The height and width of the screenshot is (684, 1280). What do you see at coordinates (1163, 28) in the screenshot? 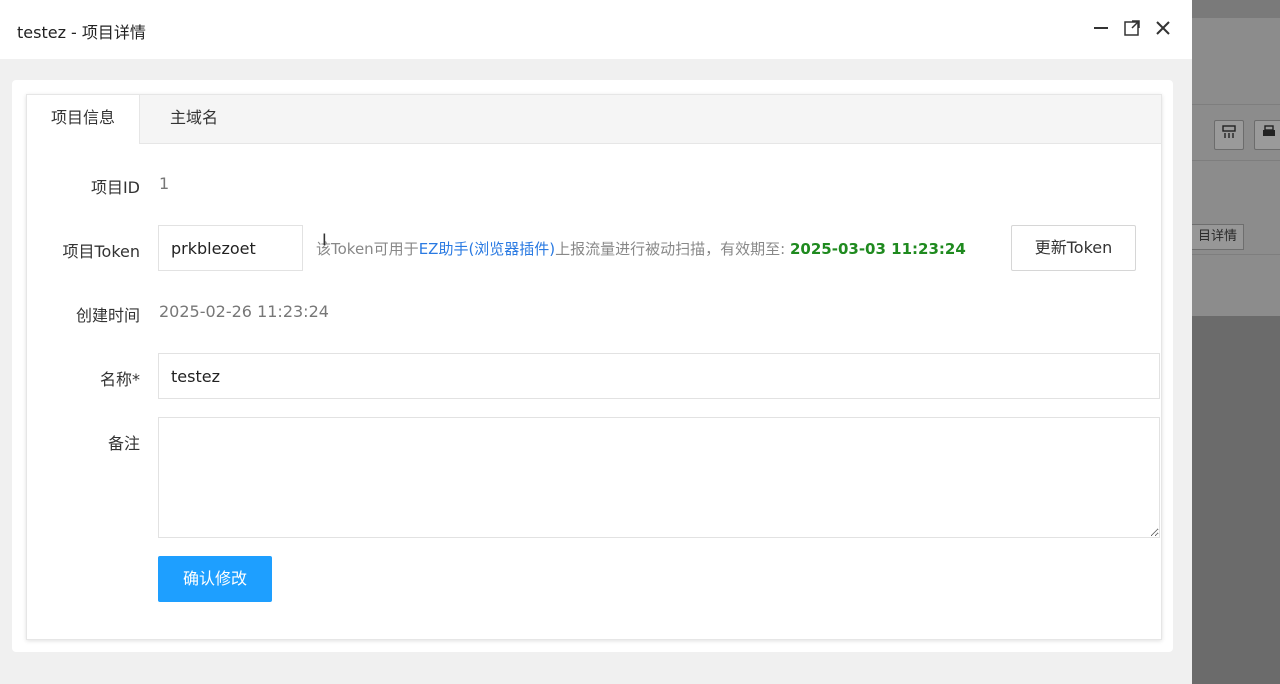
I see `close-icon` at bounding box center [1163, 28].